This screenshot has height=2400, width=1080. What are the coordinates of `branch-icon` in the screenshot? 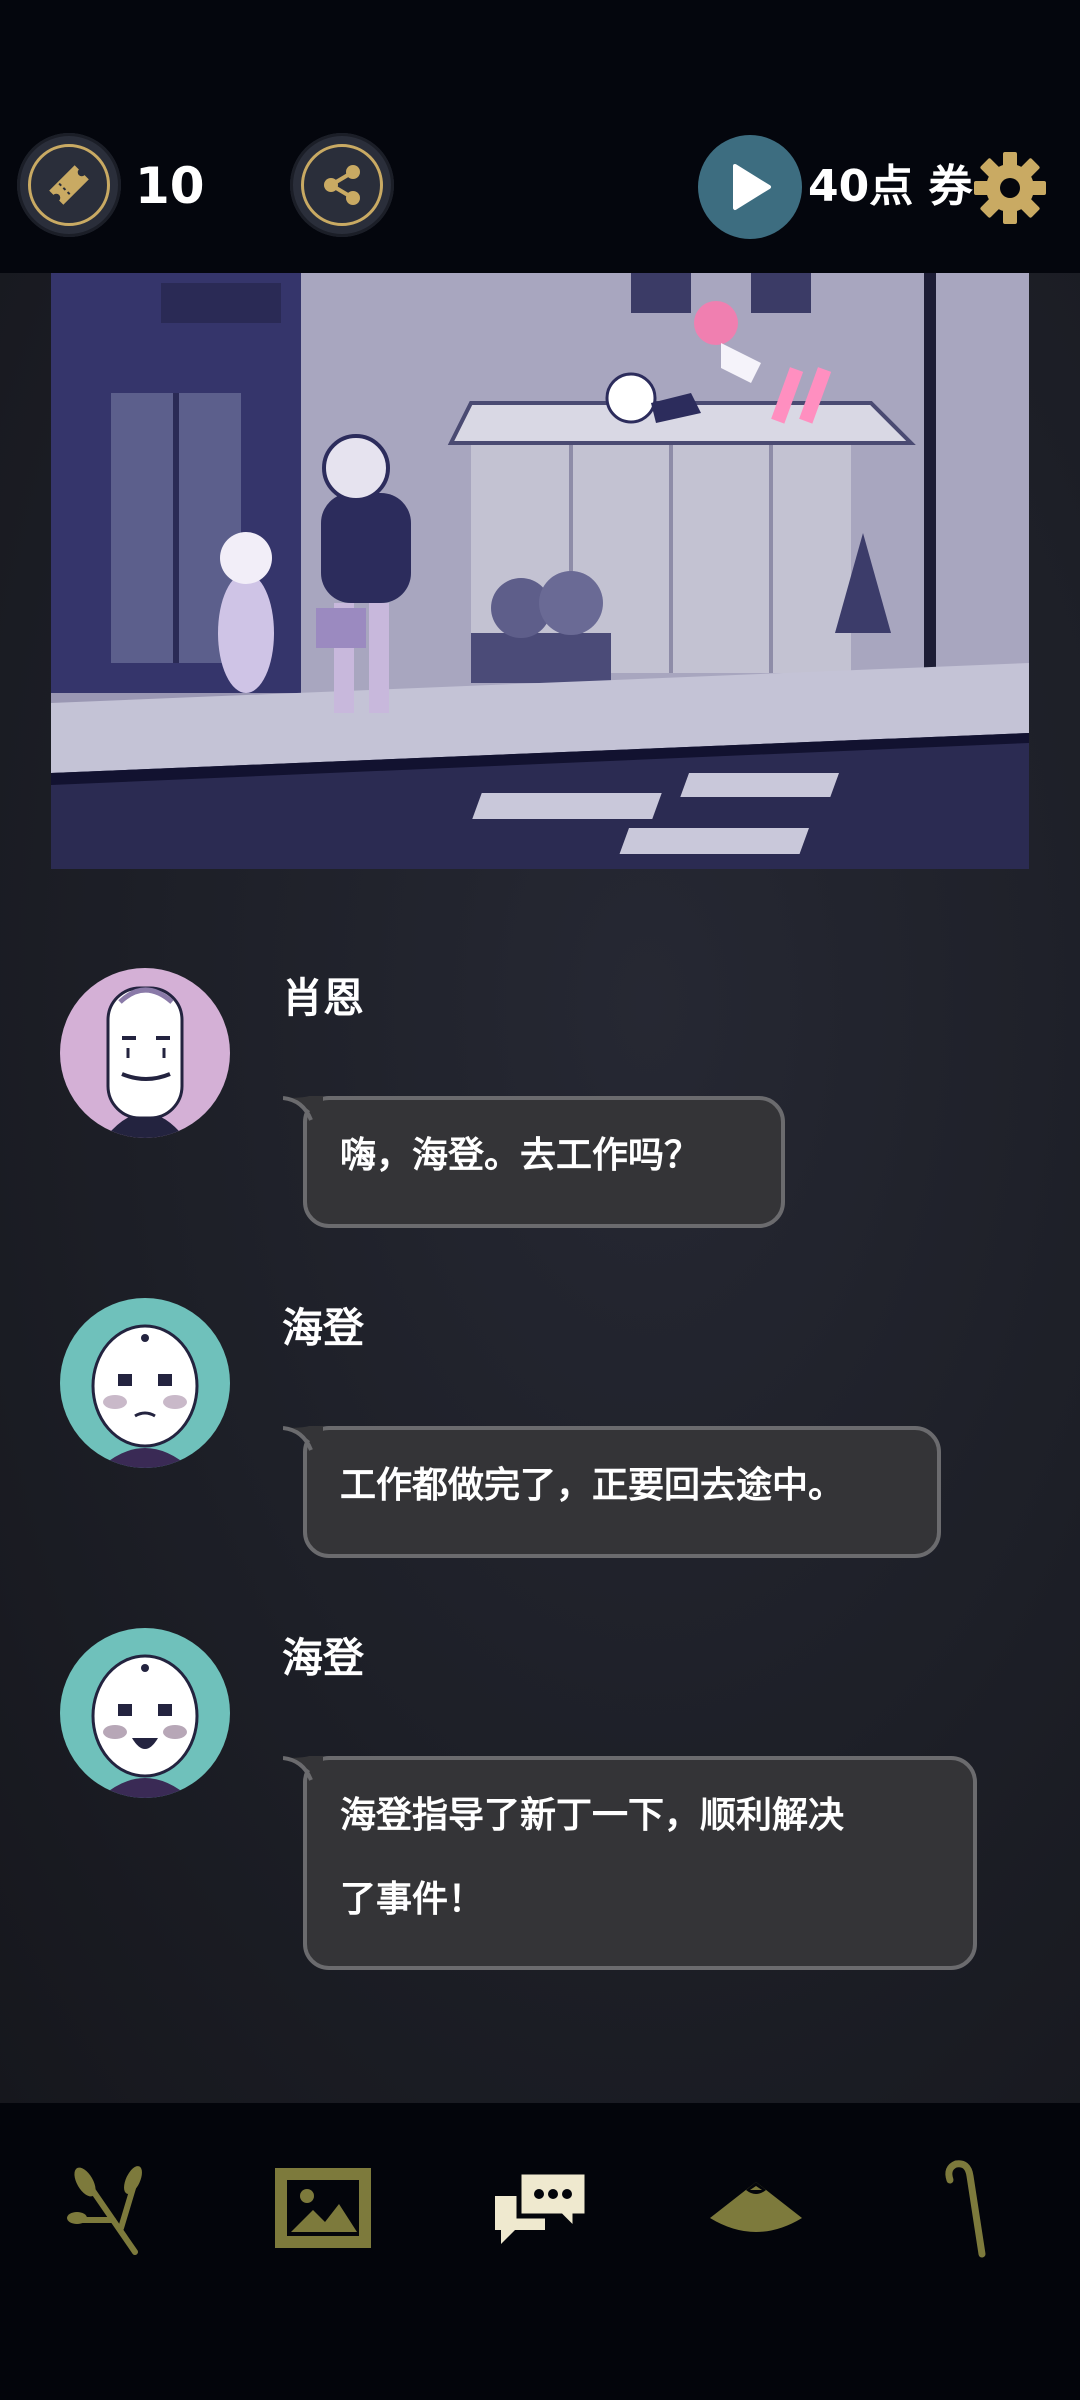 It's located at (104, 2210).